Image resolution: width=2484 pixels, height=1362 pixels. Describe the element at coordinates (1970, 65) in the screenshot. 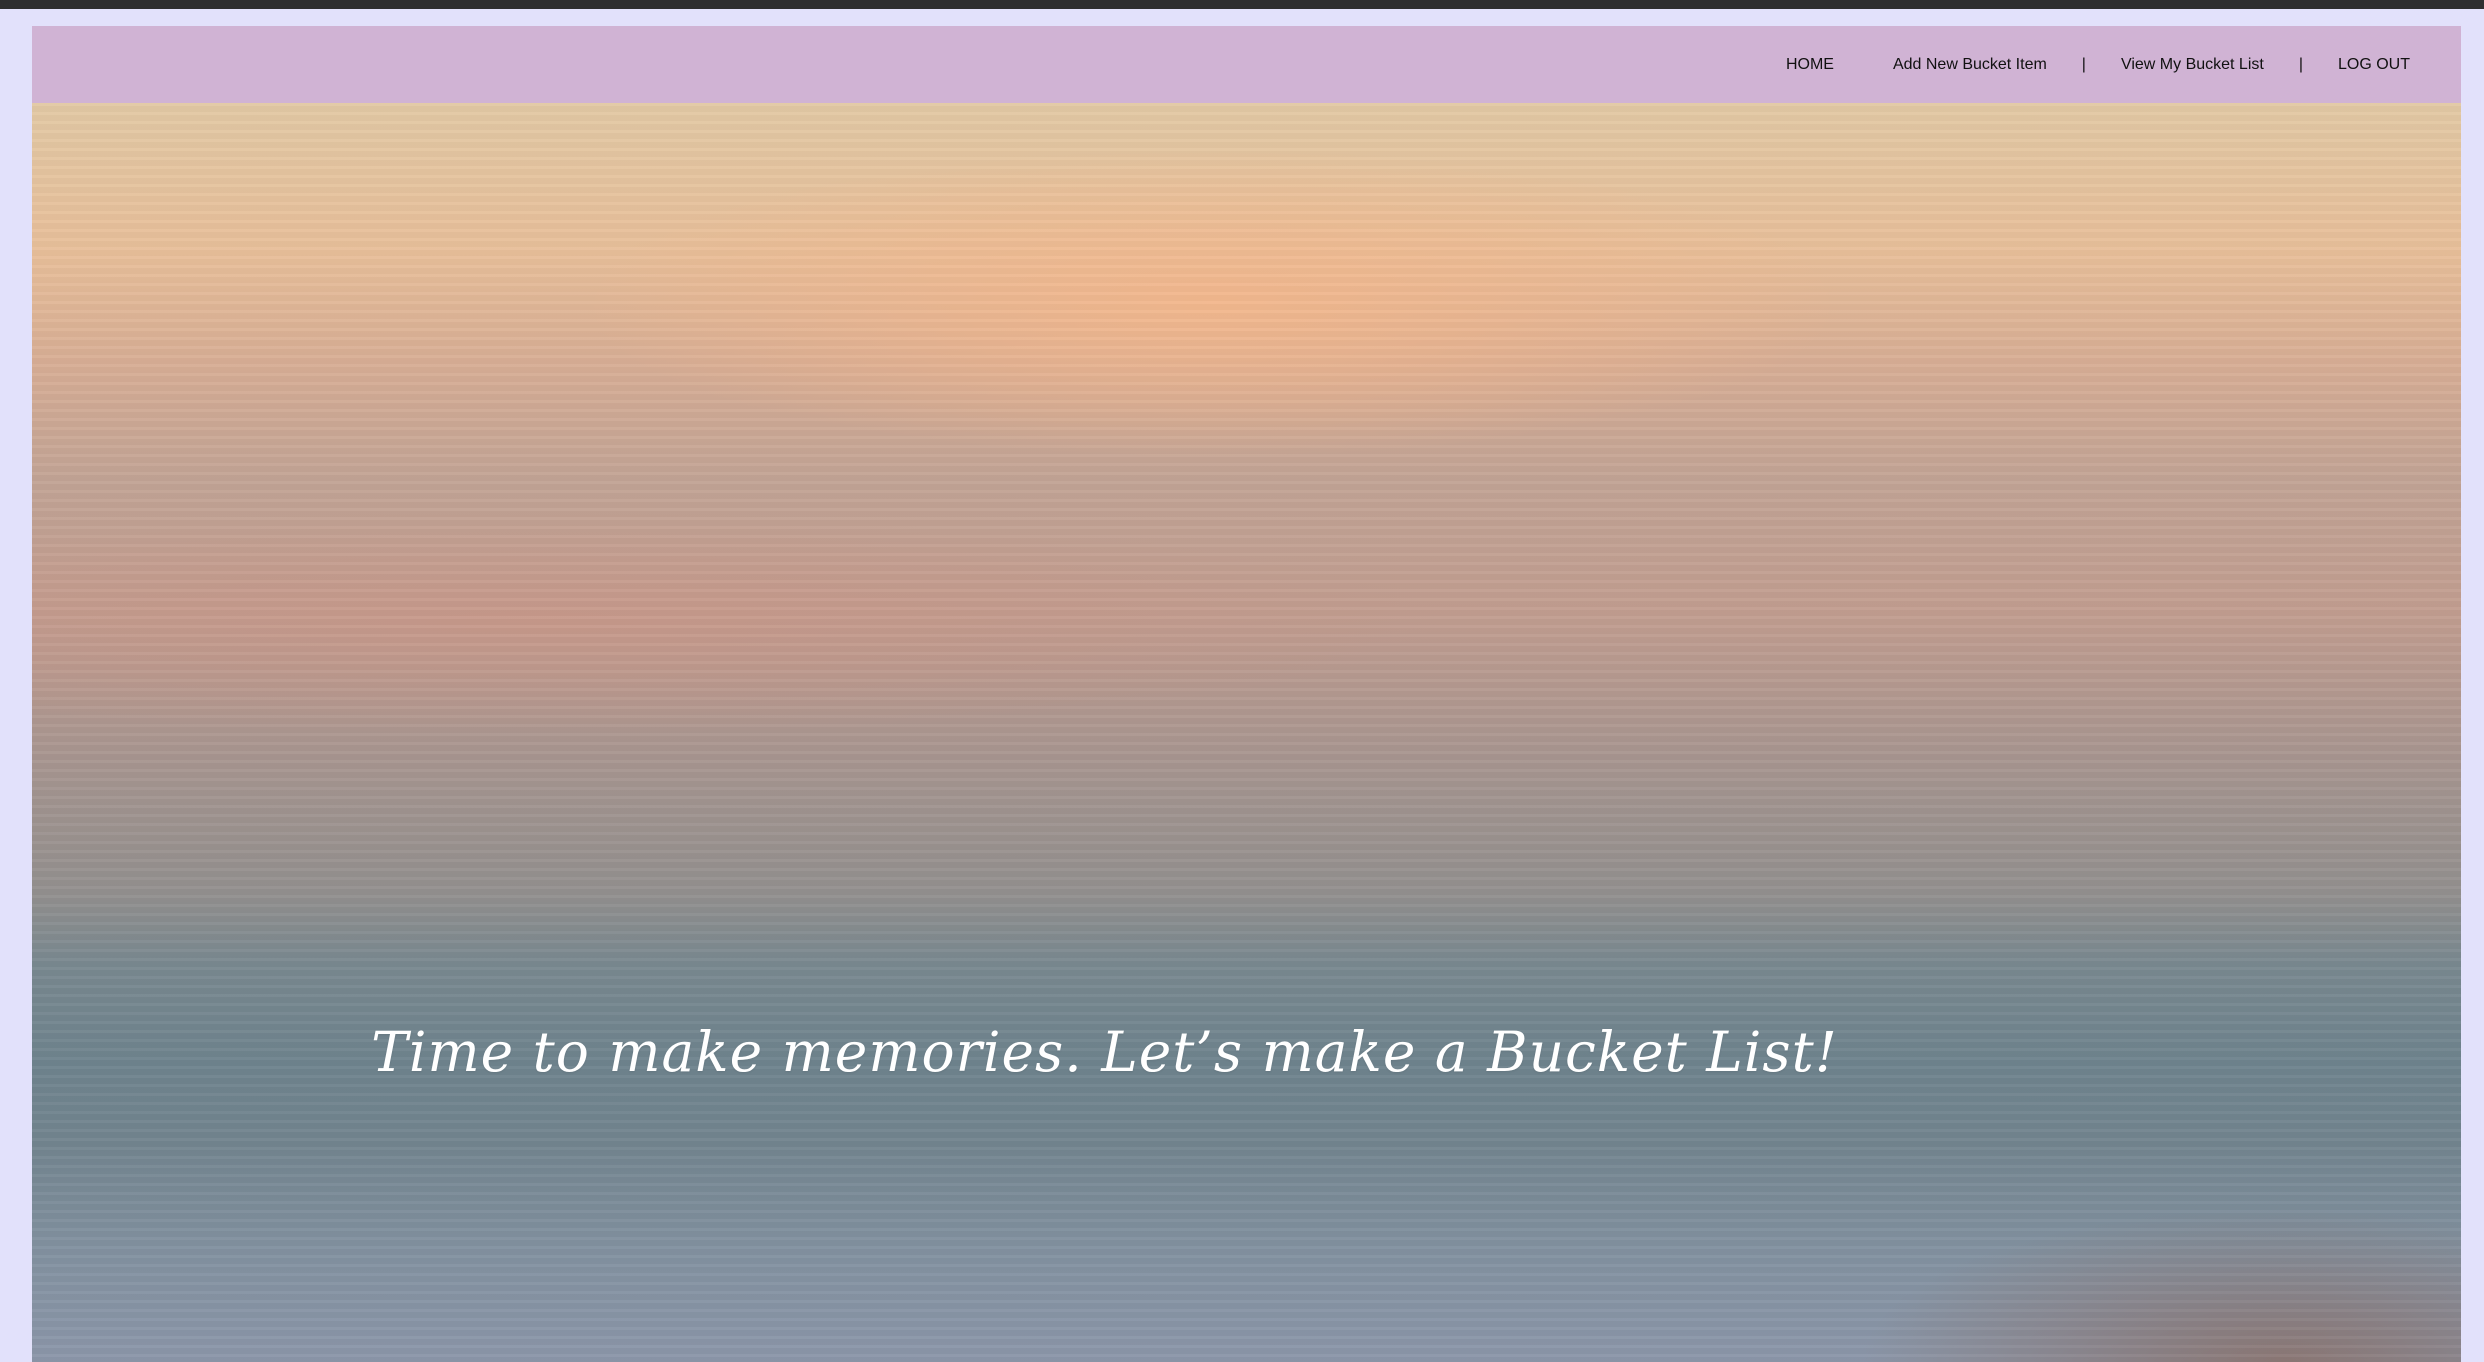

I see `nav-add-new-bucket-item-link: Add New Bucket Item` at that location.